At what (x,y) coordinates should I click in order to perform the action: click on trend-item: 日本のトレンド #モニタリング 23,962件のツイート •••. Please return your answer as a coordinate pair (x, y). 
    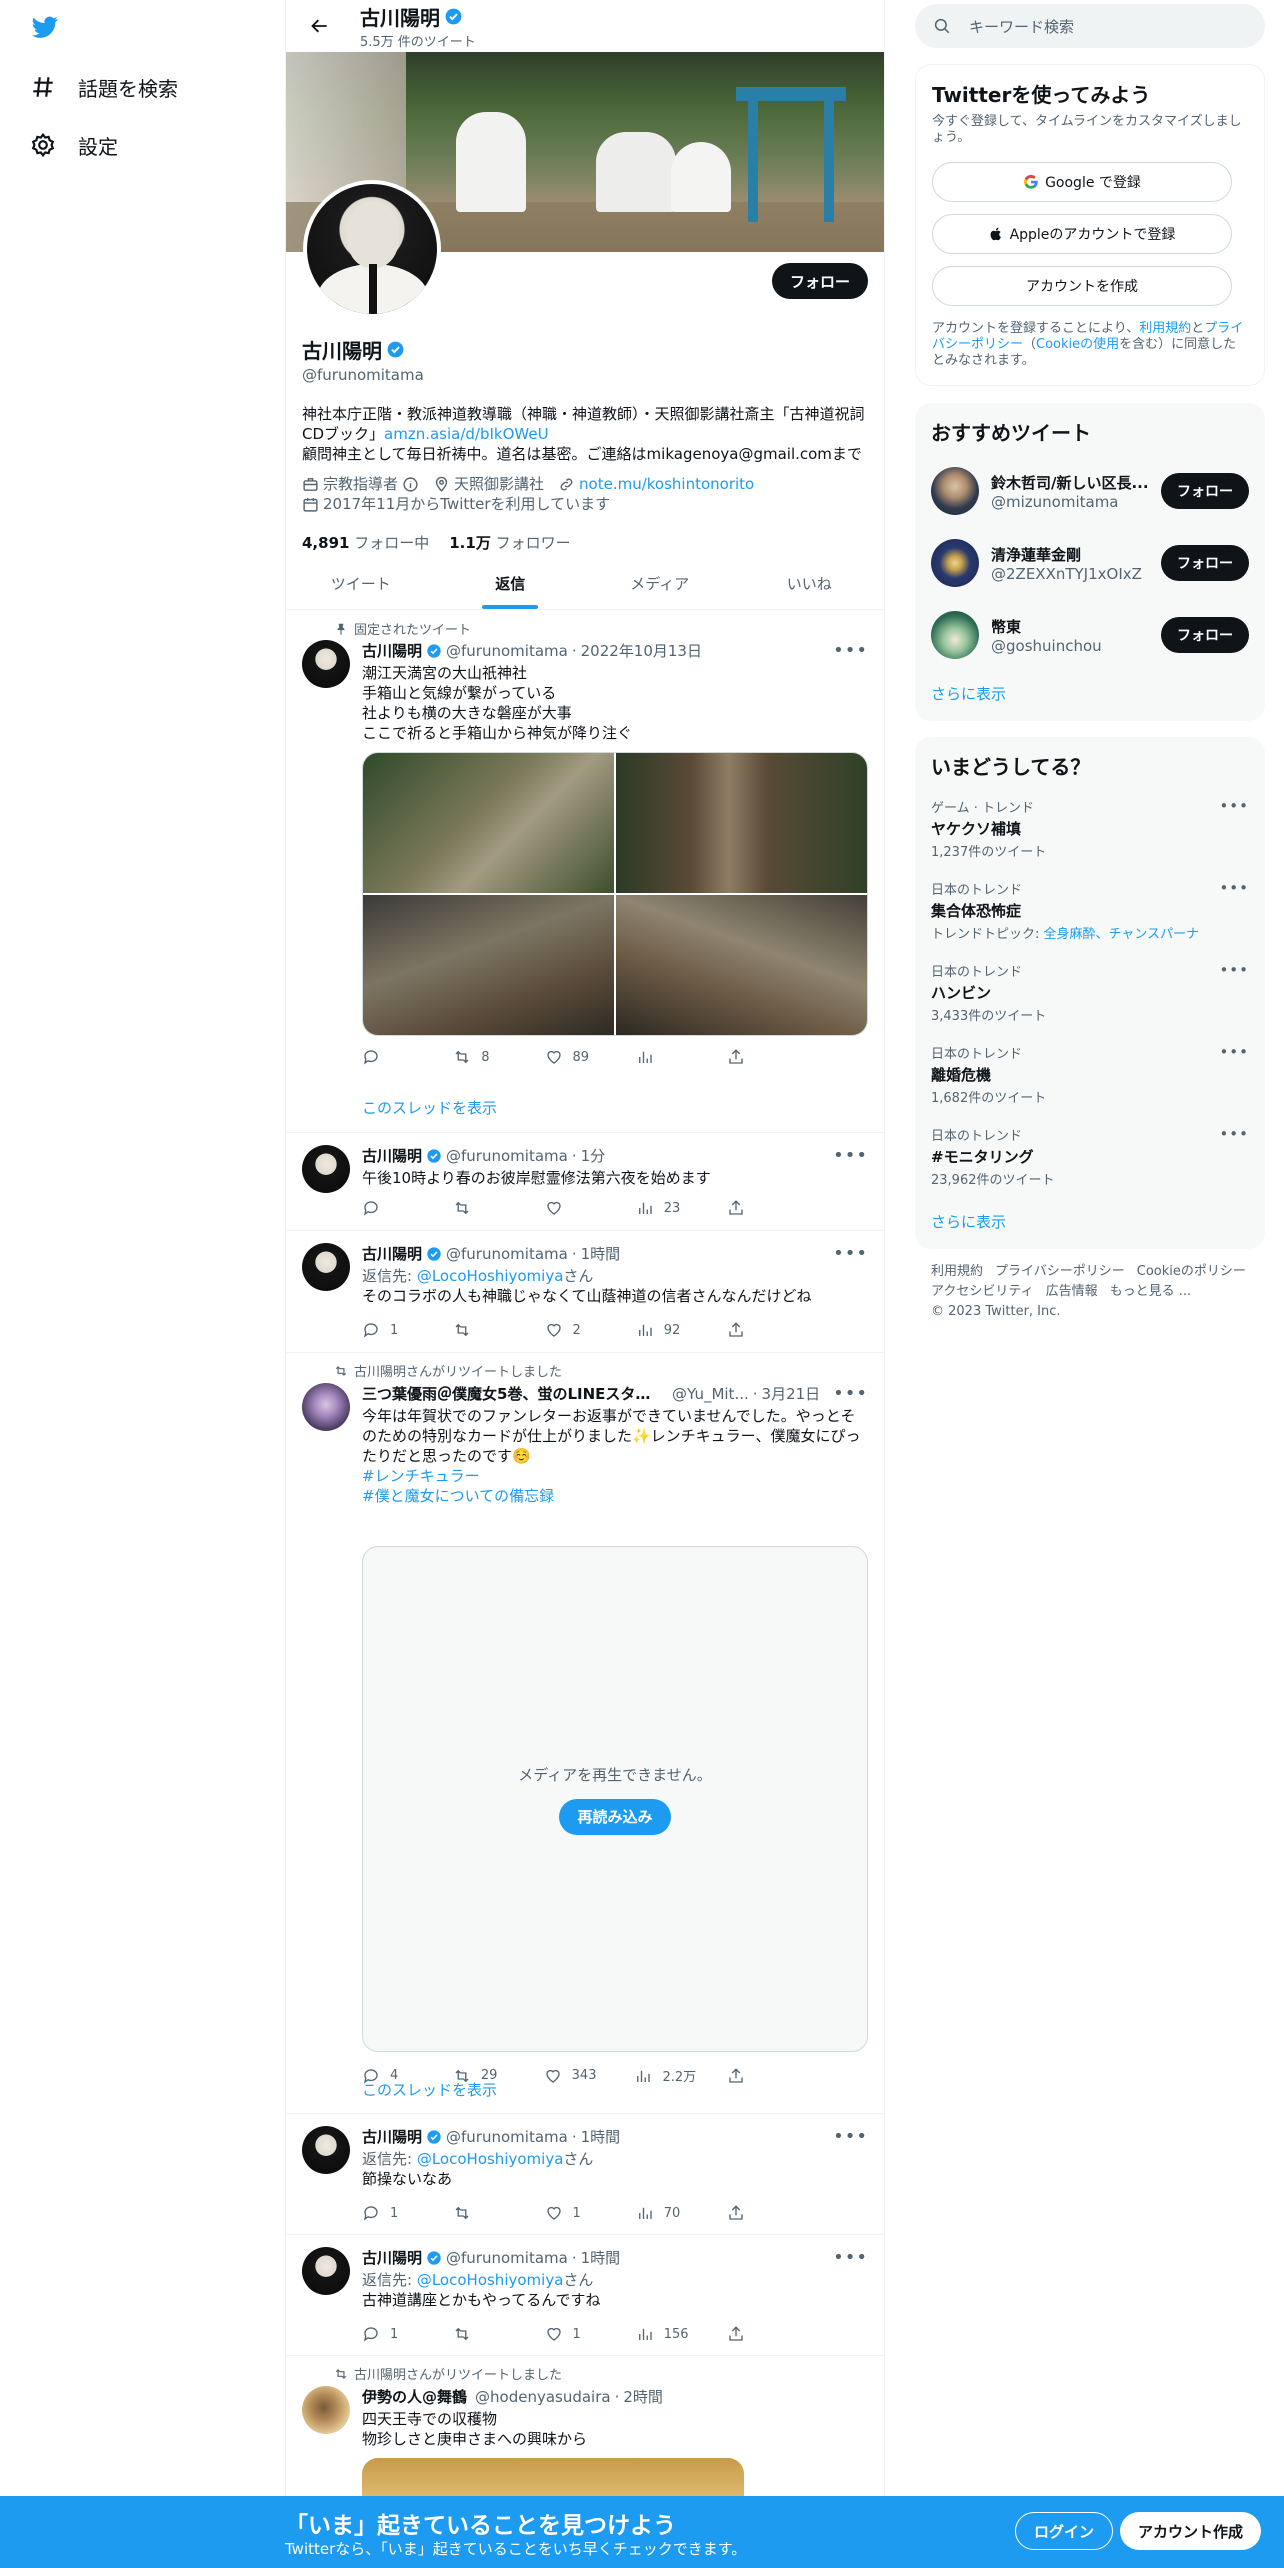
    Looking at the image, I should click on (1090, 1156).